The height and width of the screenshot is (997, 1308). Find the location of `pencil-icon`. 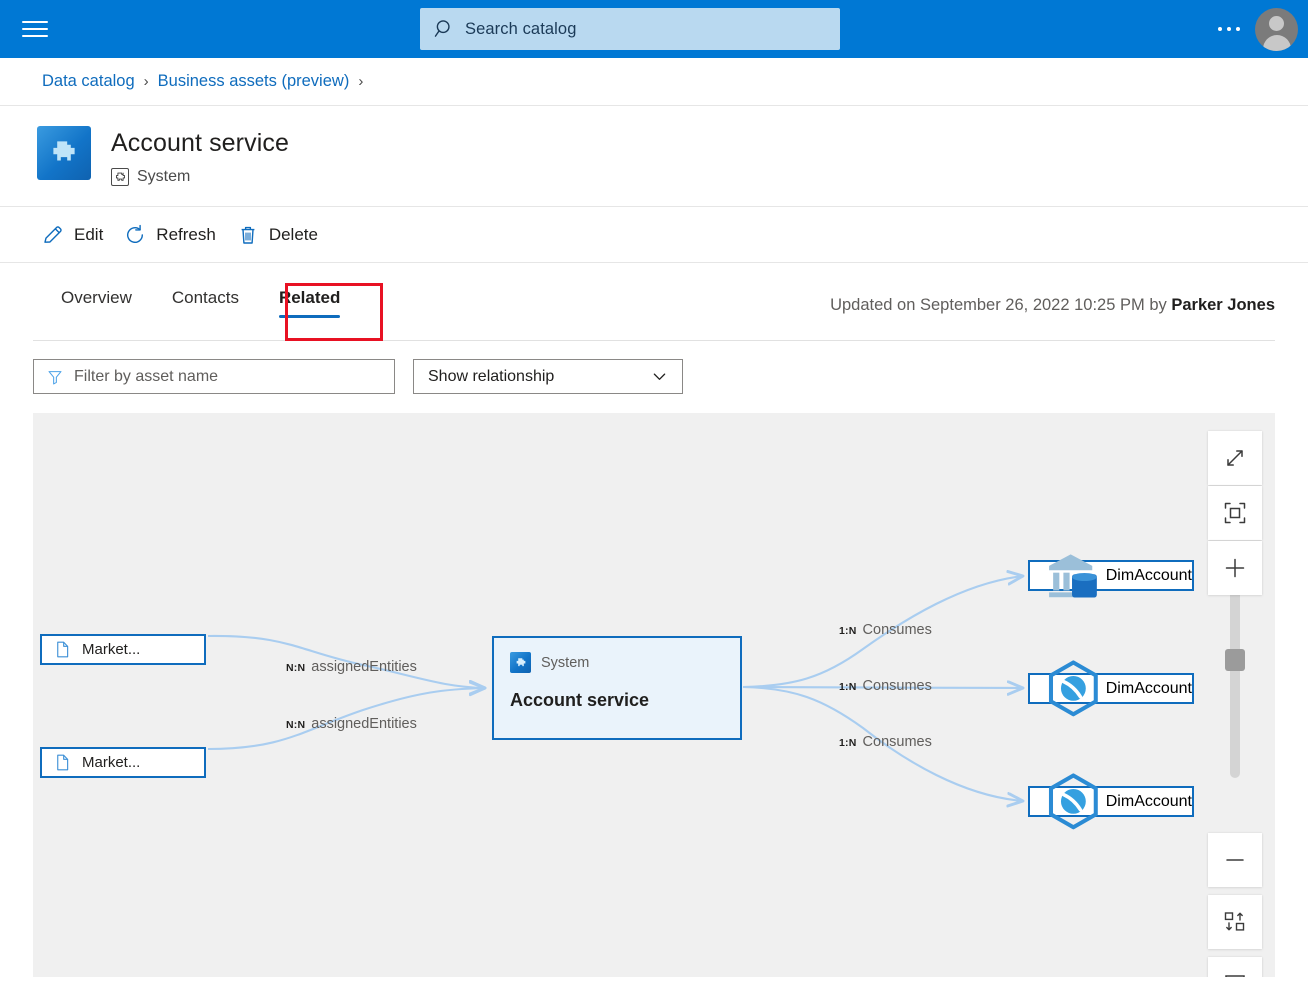

pencil-icon is located at coordinates (53, 234).